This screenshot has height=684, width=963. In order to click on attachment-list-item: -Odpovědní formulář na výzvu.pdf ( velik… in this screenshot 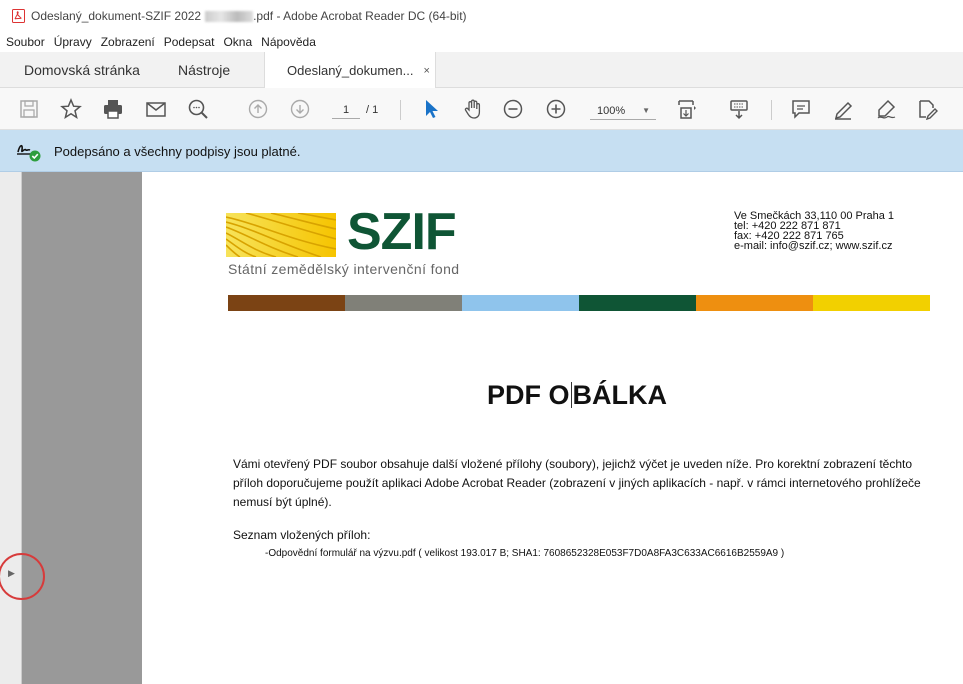, I will do `click(524, 553)`.